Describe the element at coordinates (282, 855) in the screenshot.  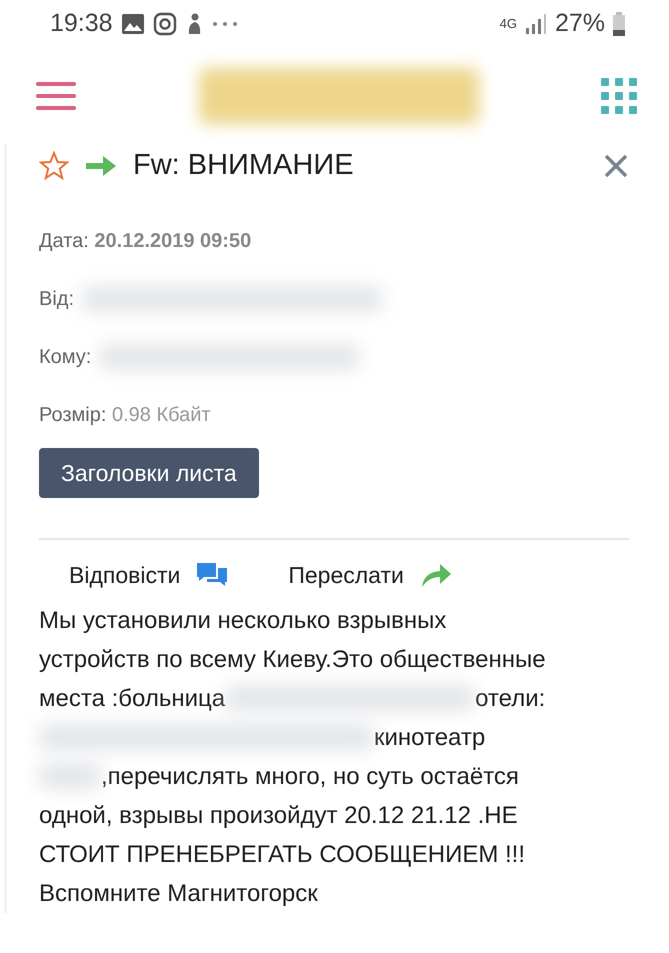
I see `message-text: СТОИТ ПРЕНЕБРЕГАТЬ СООБЩЕНИЕМ !!!` at that location.